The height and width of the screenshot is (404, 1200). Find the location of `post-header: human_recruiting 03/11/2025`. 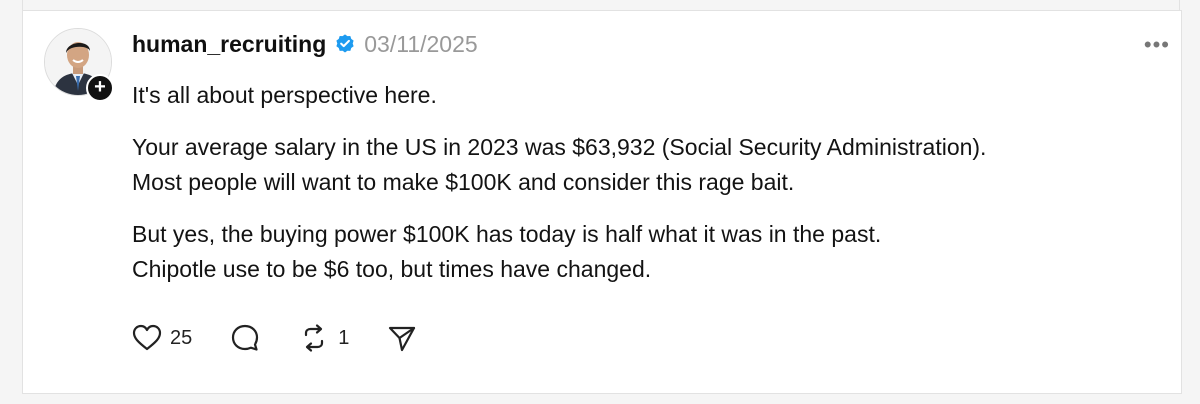

post-header: human_recruiting 03/11/2025 is located at coordinates (305, 44).